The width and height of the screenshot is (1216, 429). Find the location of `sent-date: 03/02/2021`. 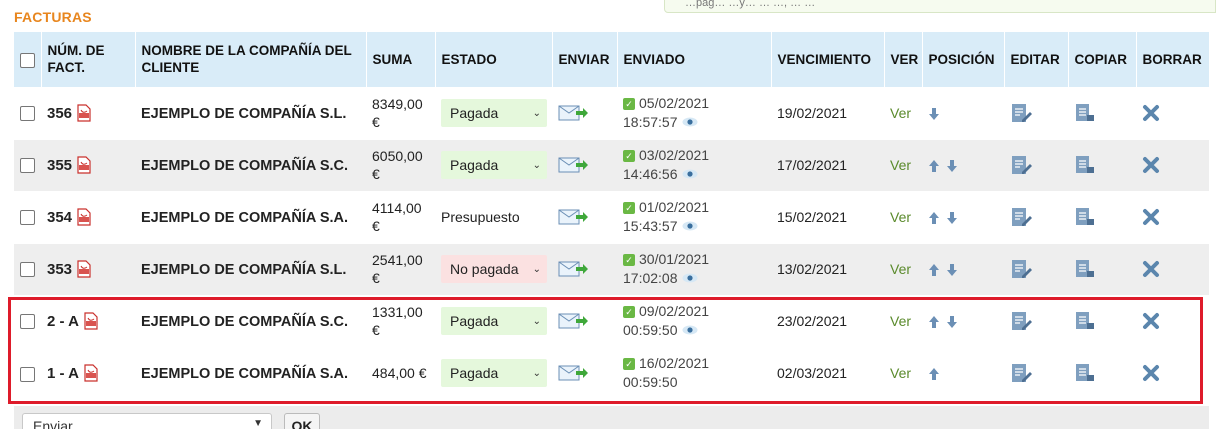

sent-date: 03/02/2021 is located at coordinates (674, 155).